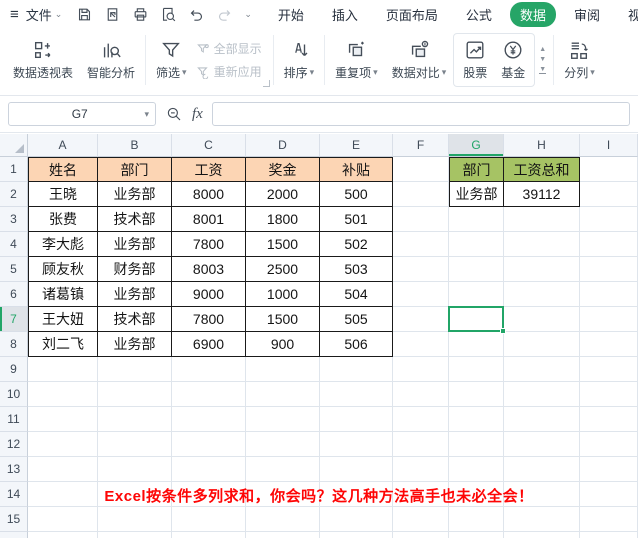  I want to click on cell-A16, so click(63, 535).